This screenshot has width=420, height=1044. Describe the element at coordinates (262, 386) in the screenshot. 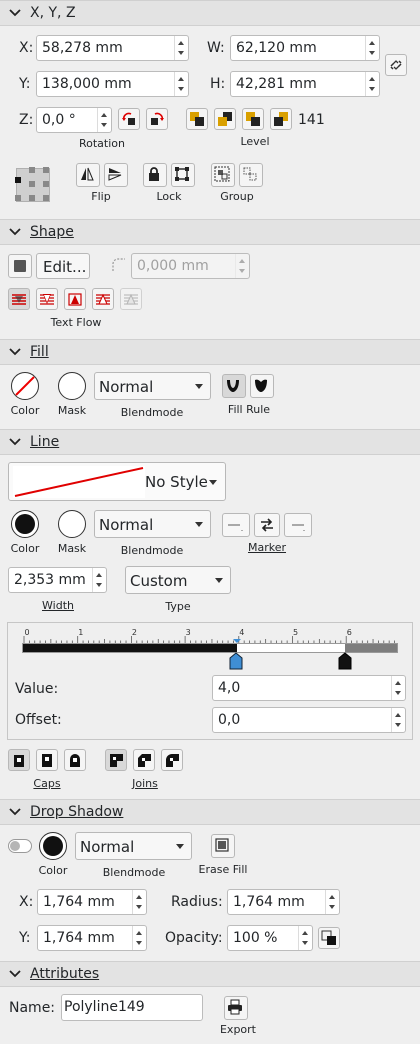

I see `fill-rule-nonzero-button` at that location.